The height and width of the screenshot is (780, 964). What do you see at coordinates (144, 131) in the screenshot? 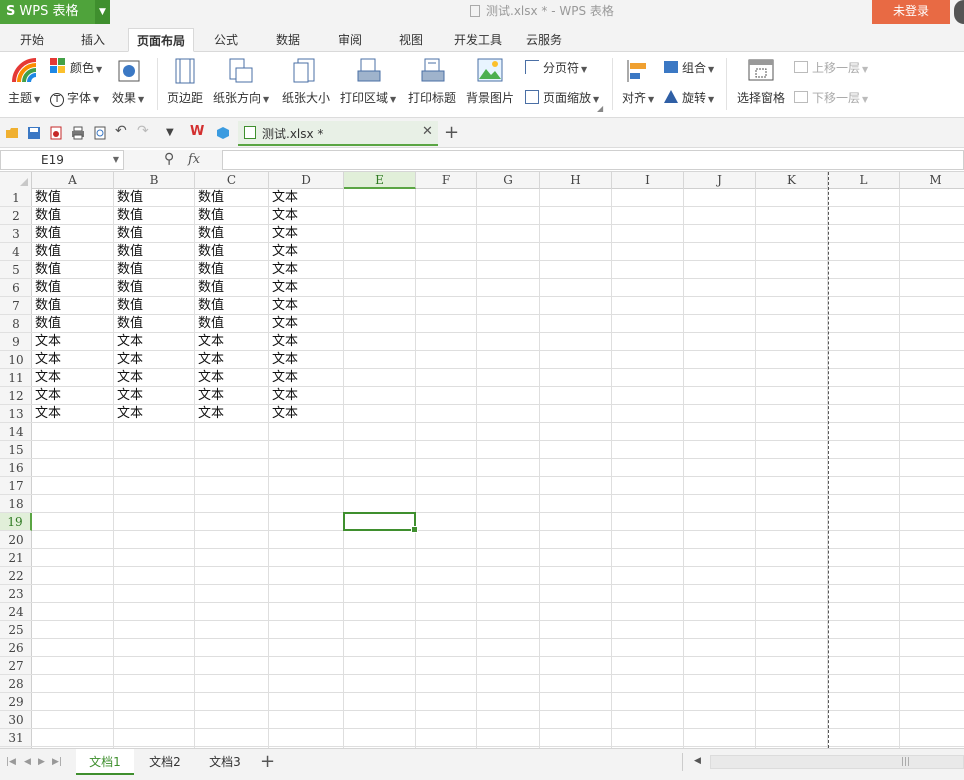
I see `redo-icon: ↷` at bounding box center [144, 131].